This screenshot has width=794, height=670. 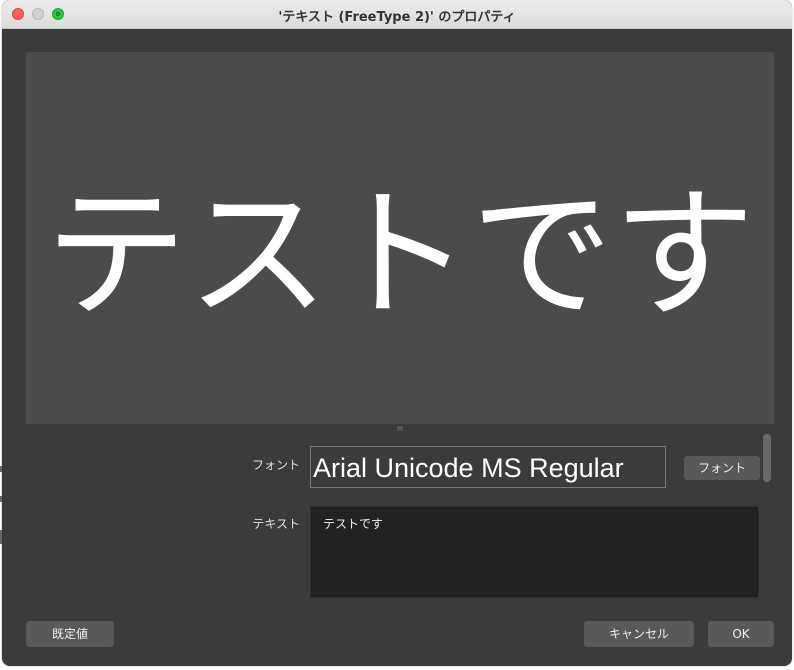 I want to click on properties-scrollbar, so click(x=767, y=458).